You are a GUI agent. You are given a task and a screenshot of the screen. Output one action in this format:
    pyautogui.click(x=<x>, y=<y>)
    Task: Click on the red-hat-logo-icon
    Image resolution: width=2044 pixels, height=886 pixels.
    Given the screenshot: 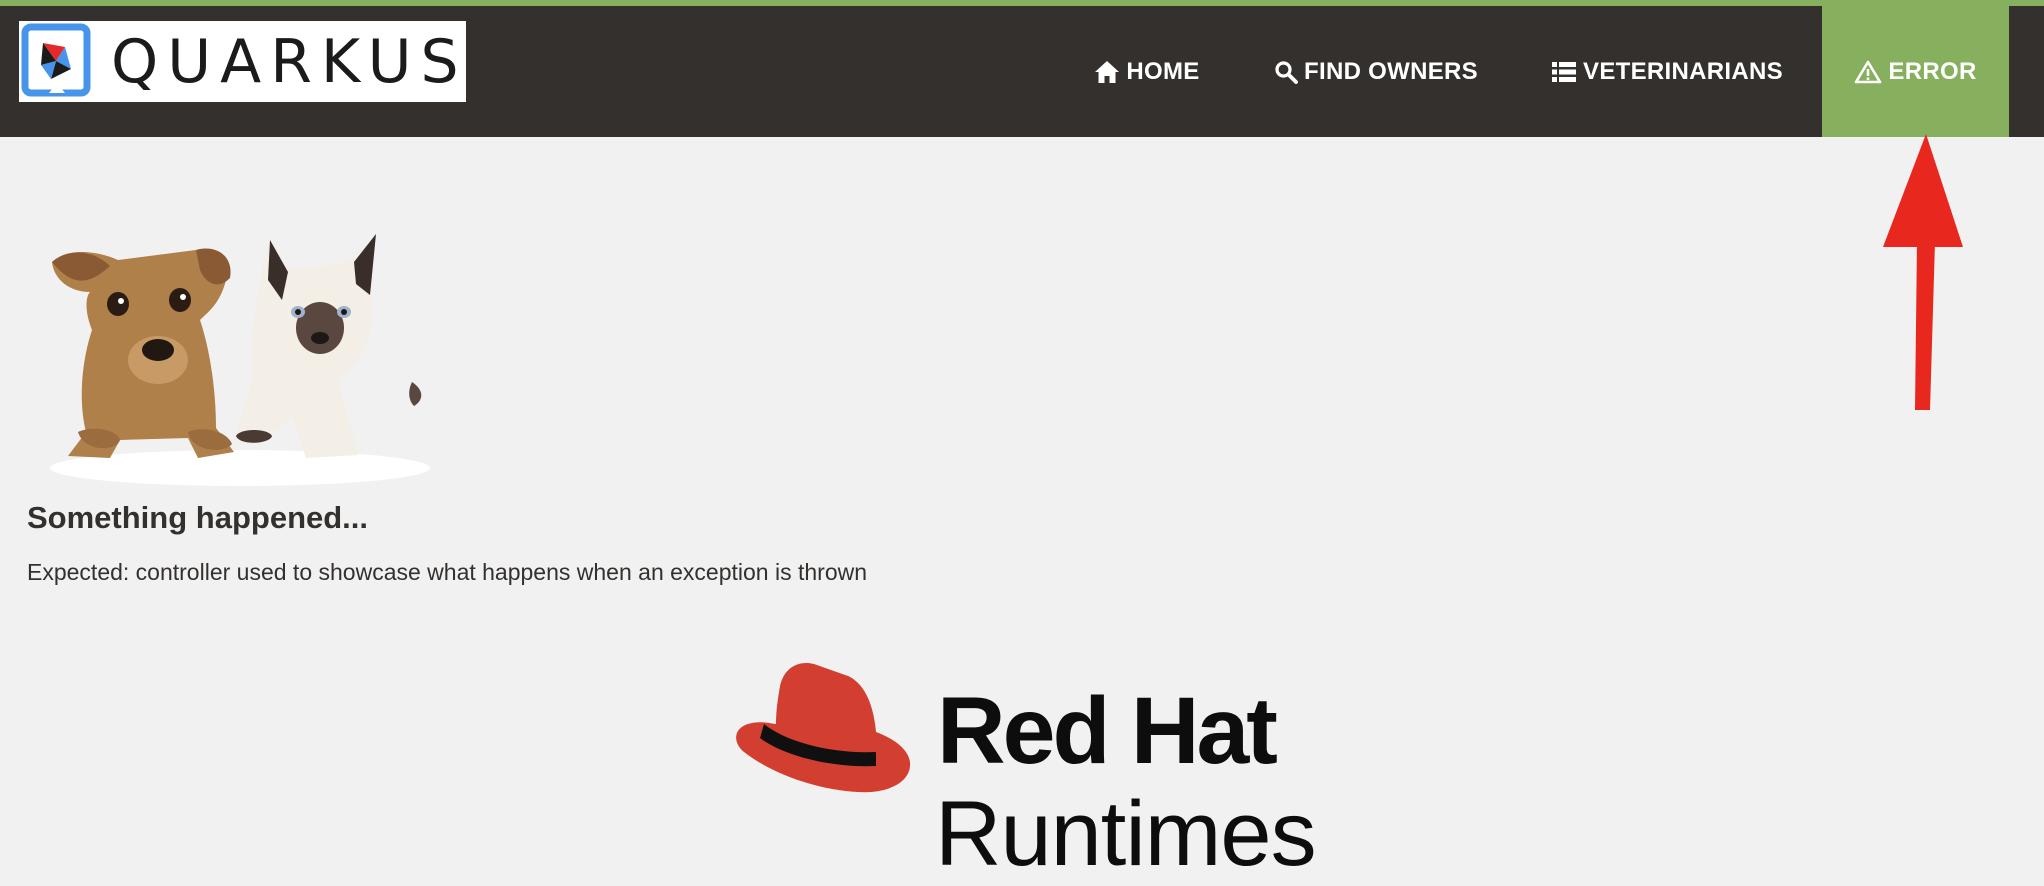 What is the action you would take?
    pyautogui.click(x=823, y=727)
    